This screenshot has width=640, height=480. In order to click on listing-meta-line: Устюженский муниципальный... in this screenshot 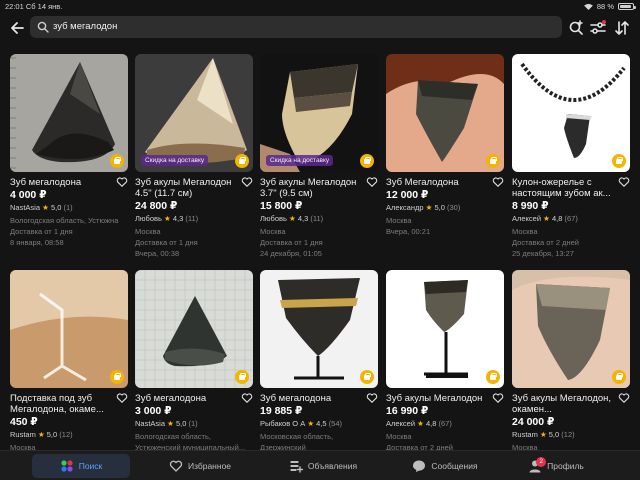, I will do `click(190, 446)`.